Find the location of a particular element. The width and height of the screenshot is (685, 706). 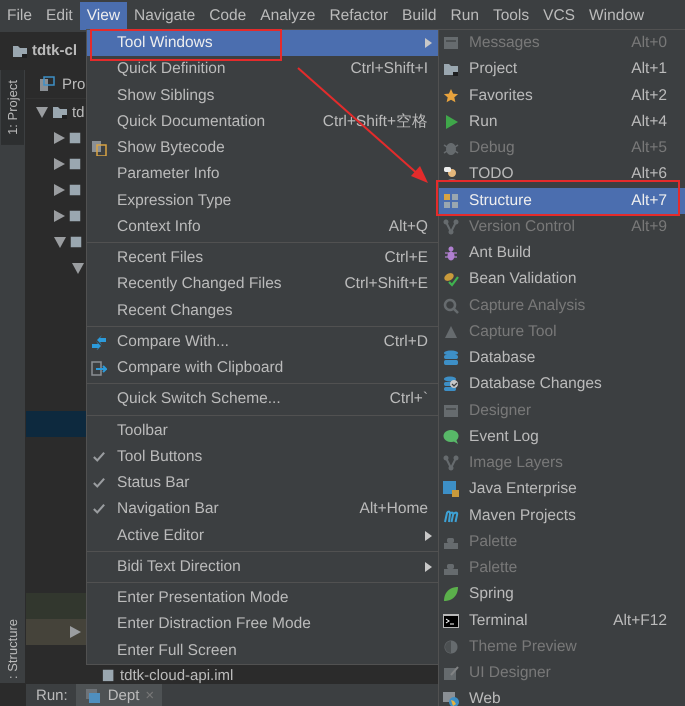

ant-icon is located at coordinates (451, 253).